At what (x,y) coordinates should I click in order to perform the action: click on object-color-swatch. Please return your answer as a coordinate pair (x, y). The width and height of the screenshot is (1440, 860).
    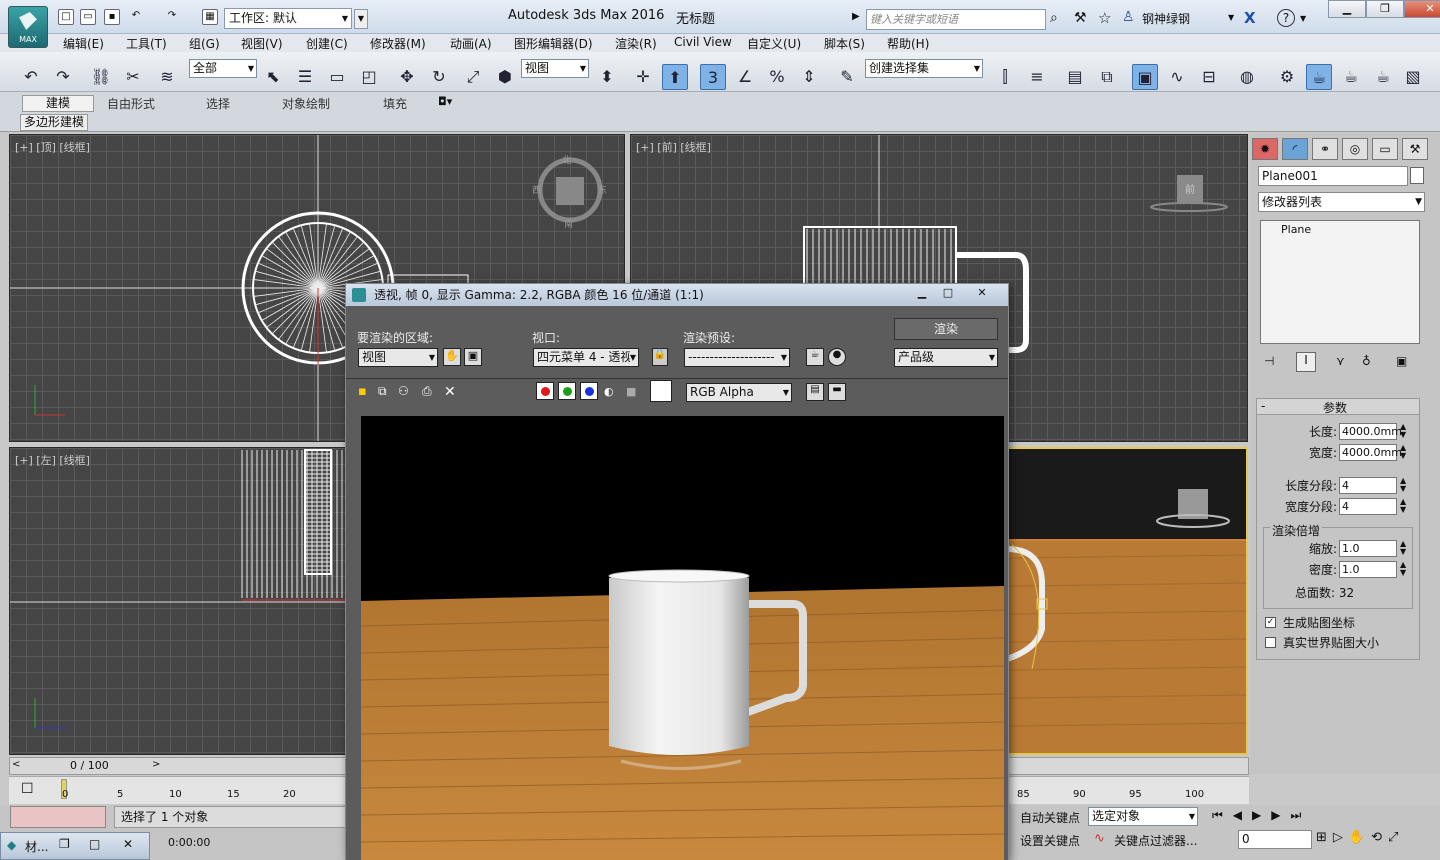
    Looking at the image, I should click on (1417, 175).